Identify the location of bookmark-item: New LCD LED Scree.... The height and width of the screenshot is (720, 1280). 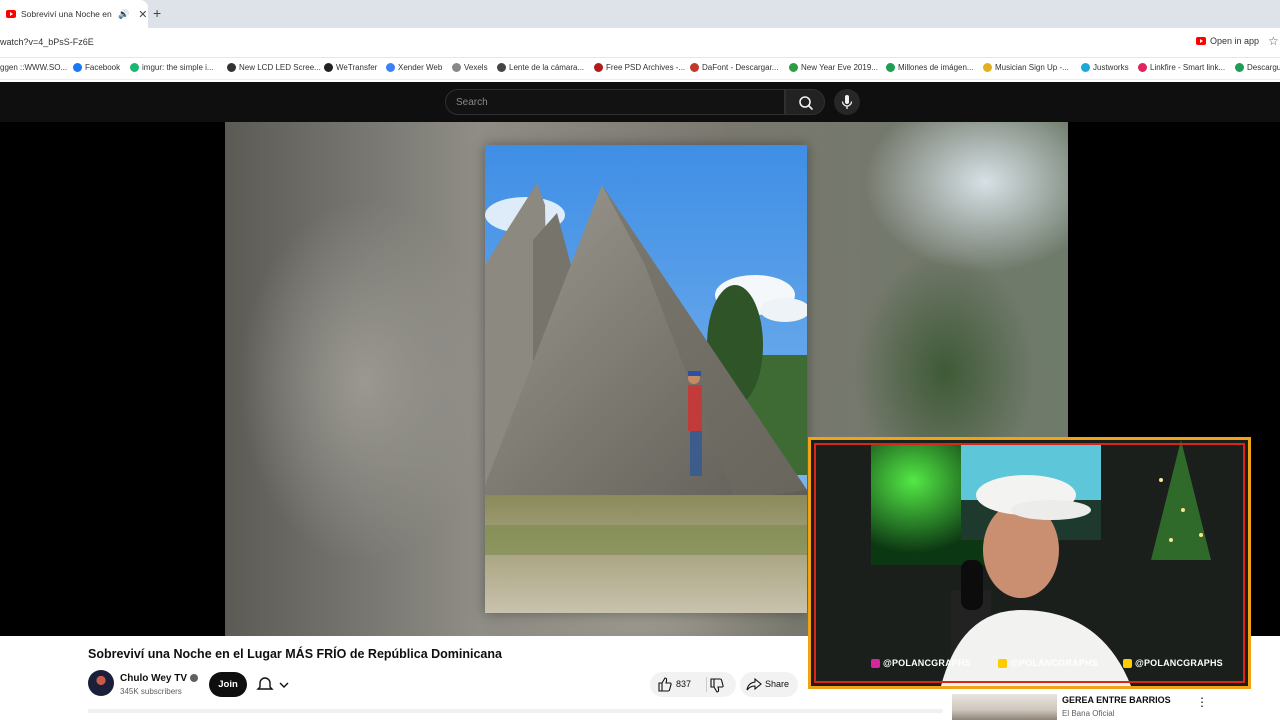
(274, 67).